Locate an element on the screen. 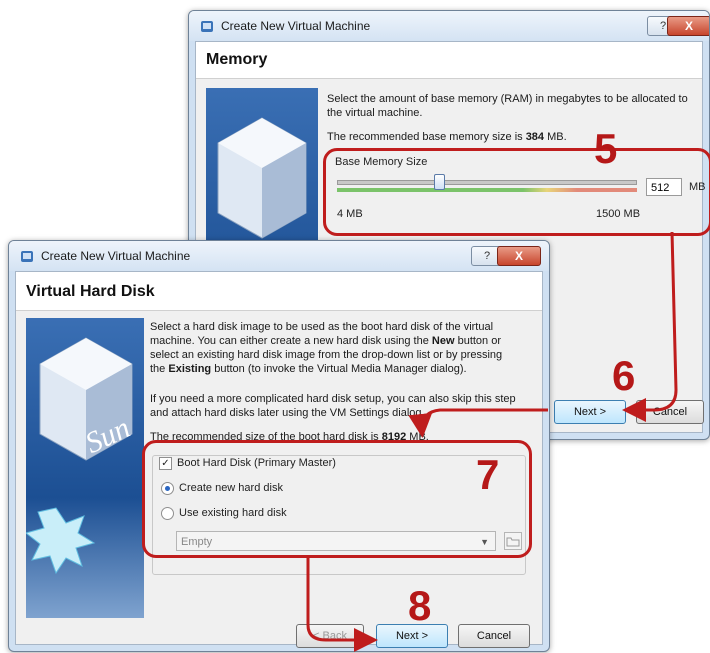  hdd-desc1-new: New is located at coordinates (443, 341).